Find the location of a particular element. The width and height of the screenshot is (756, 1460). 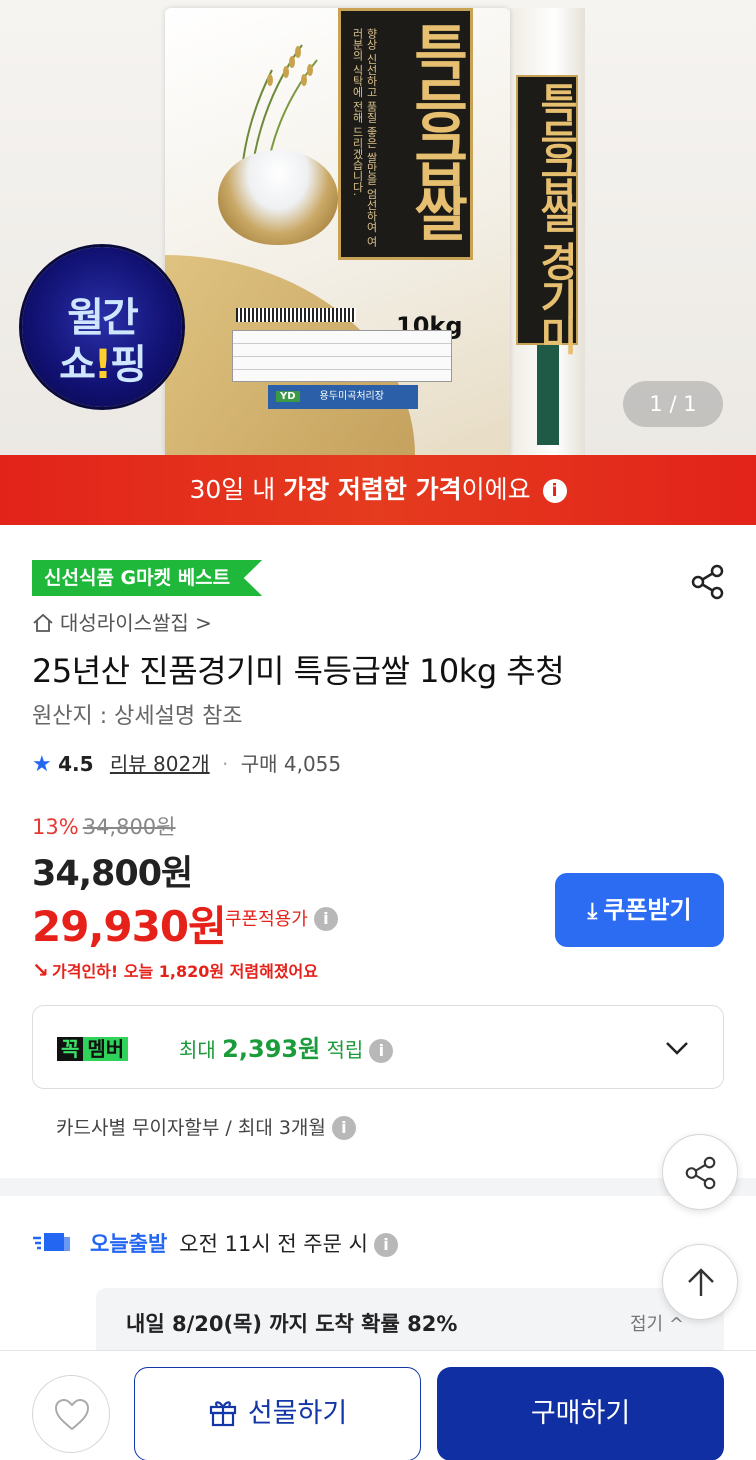

floating-share-button is located at coordinates (700, 1172).